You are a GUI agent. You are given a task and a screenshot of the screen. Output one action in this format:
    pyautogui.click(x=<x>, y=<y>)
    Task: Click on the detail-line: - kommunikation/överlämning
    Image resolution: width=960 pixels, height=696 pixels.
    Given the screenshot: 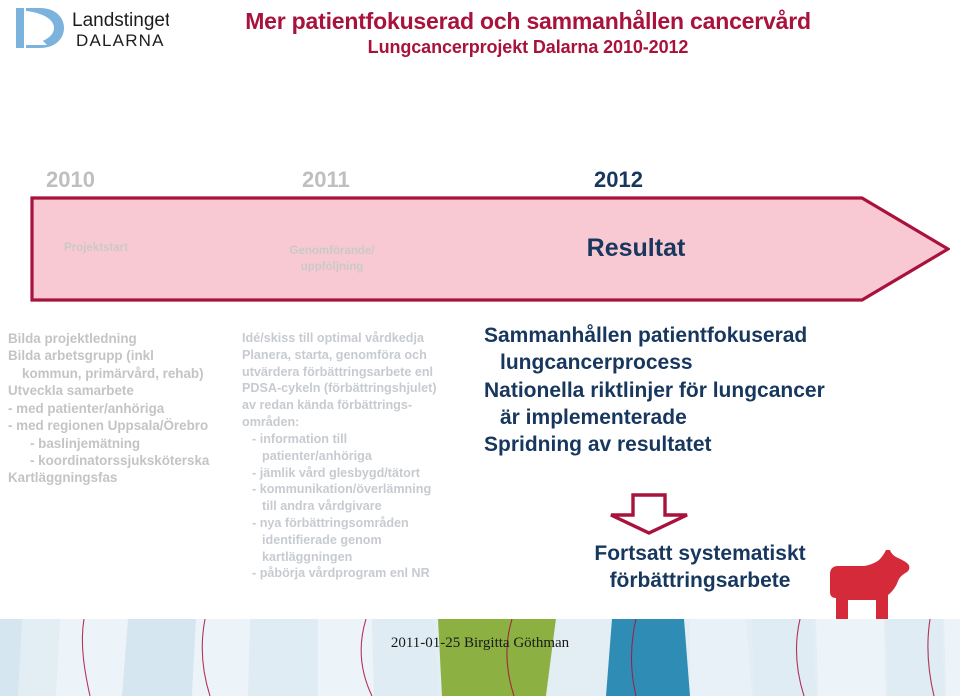 What is the action you would take?
    pyautogui.click(x=342, y=489)
    